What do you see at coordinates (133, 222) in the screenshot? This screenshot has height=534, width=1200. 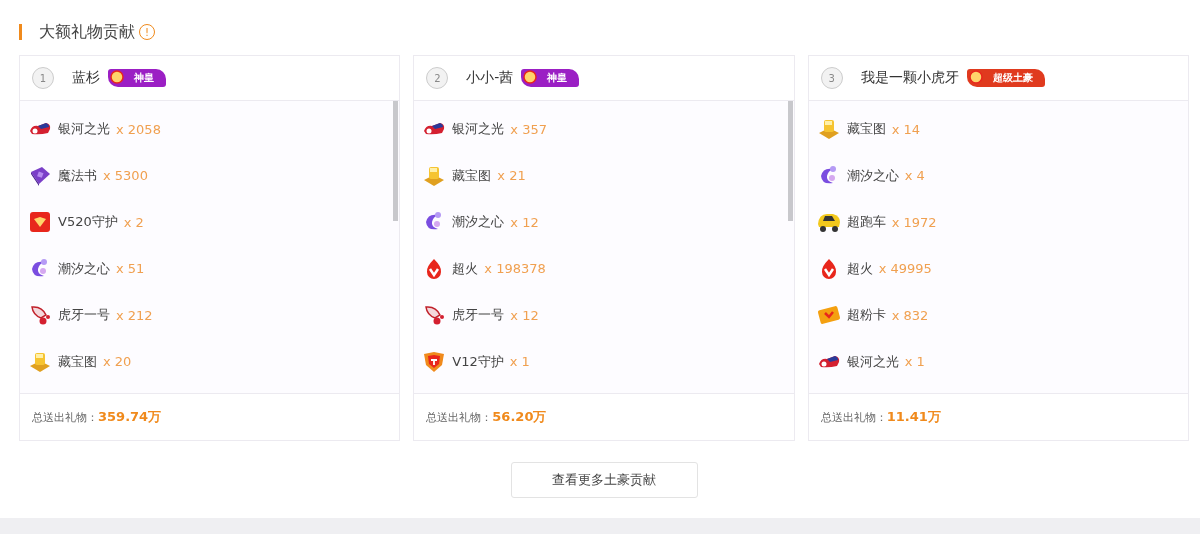 I see `gift-count: x 2` at bounding box center [133, 222].